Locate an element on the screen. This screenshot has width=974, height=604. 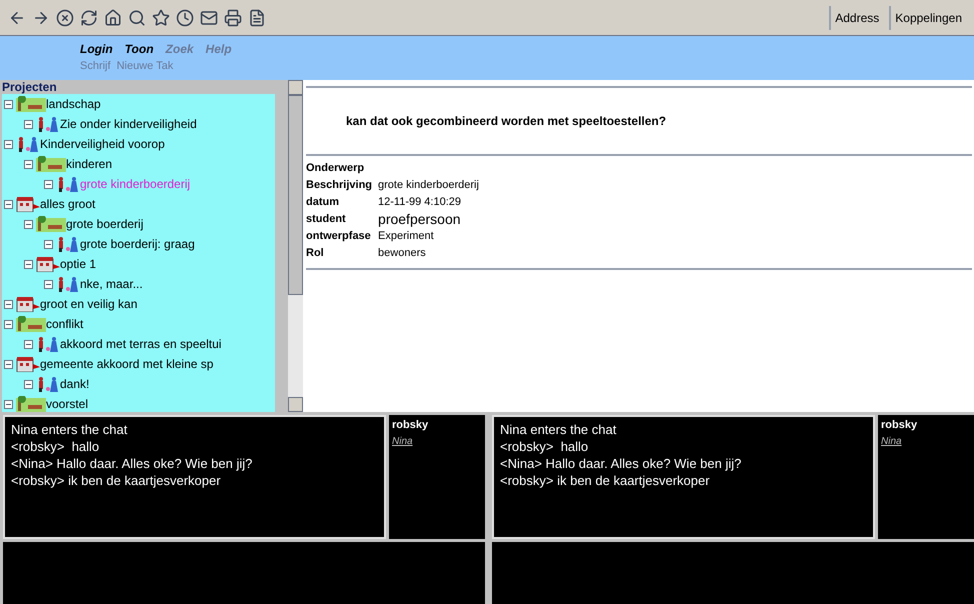
tree-item: Zie onder kinderveiligheid is located at coordinates (128, 124).